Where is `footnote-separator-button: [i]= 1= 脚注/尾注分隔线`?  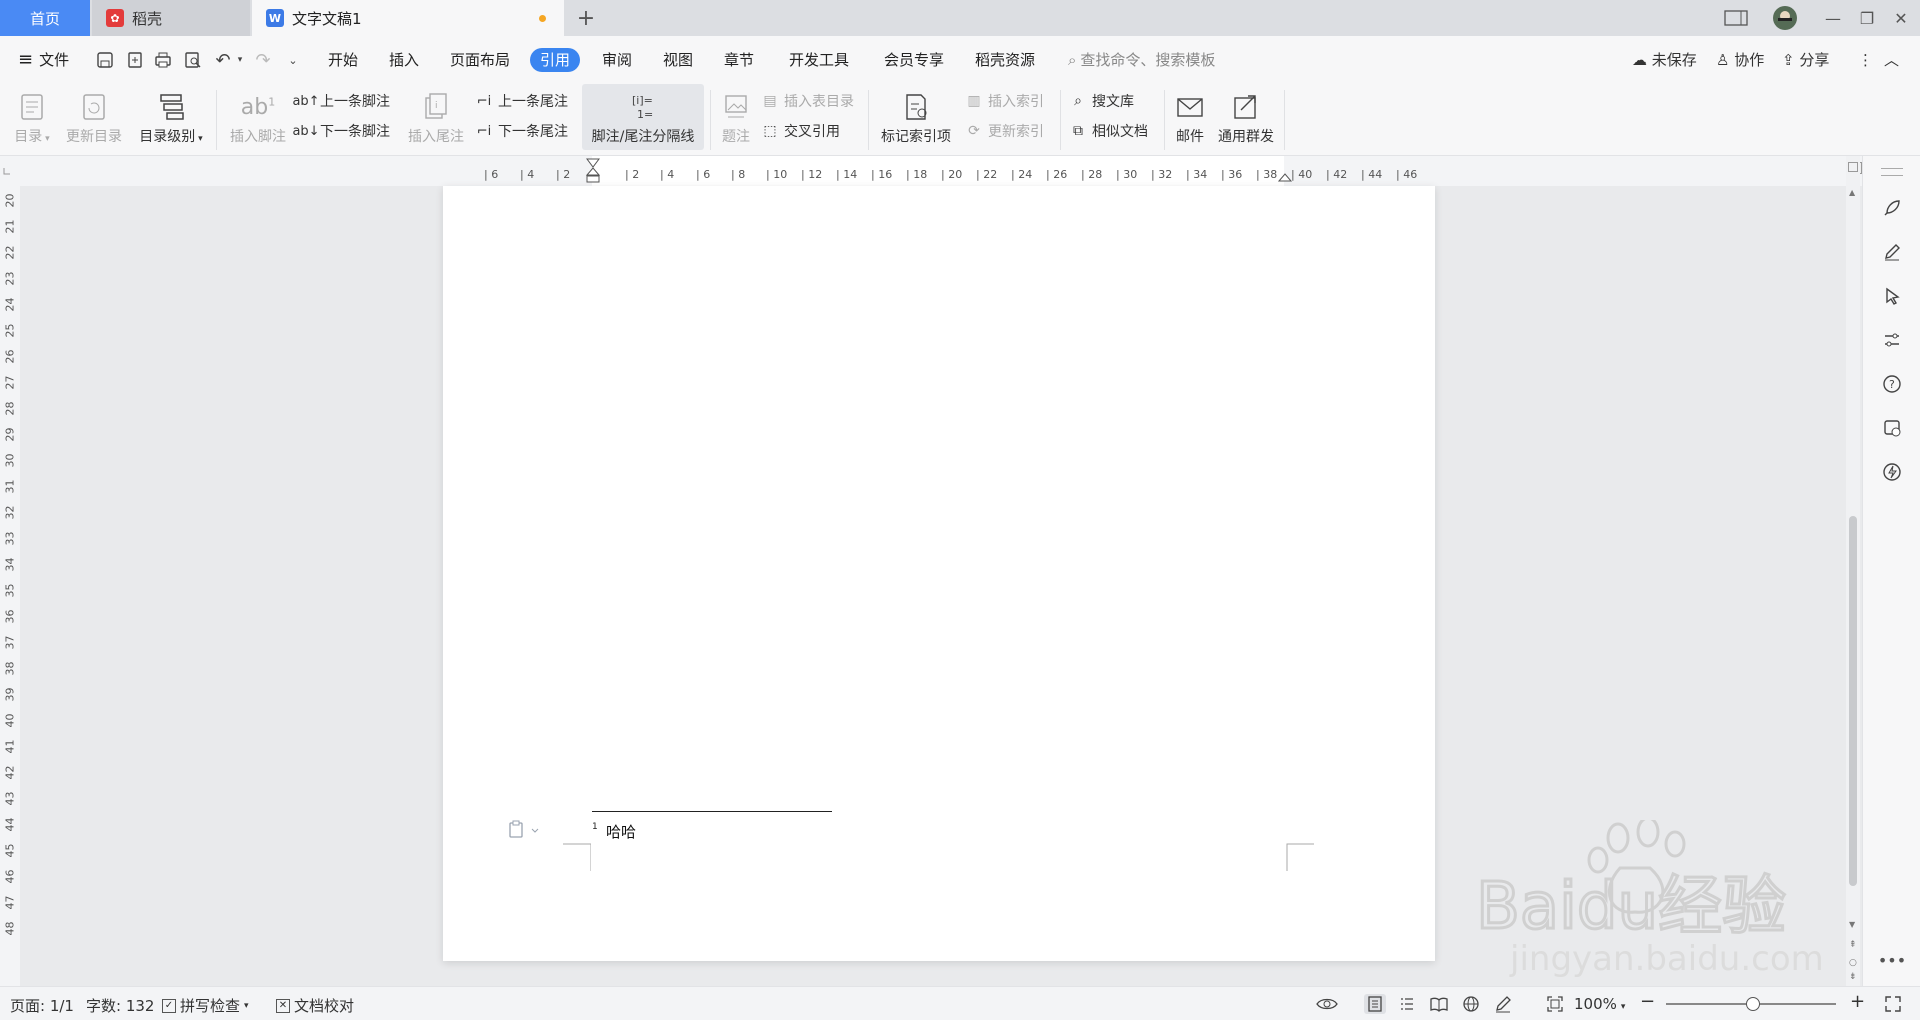 footnote-separator-button: [i]= 1= 脚注/尾注分隔线 is located at coordinates (643, 120).